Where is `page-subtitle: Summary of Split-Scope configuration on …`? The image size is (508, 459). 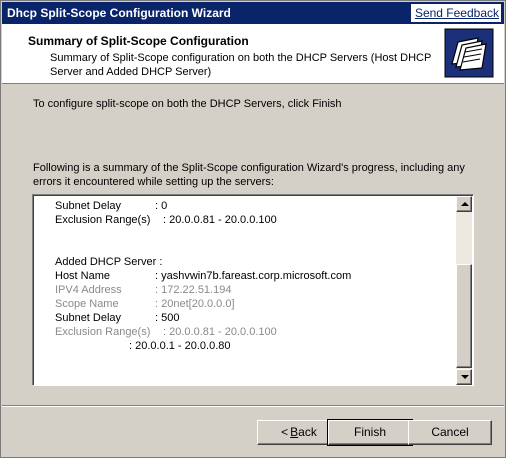
page-subtitle: Summary of Split-Scope configuration on … is located at coordinates (241, 65).